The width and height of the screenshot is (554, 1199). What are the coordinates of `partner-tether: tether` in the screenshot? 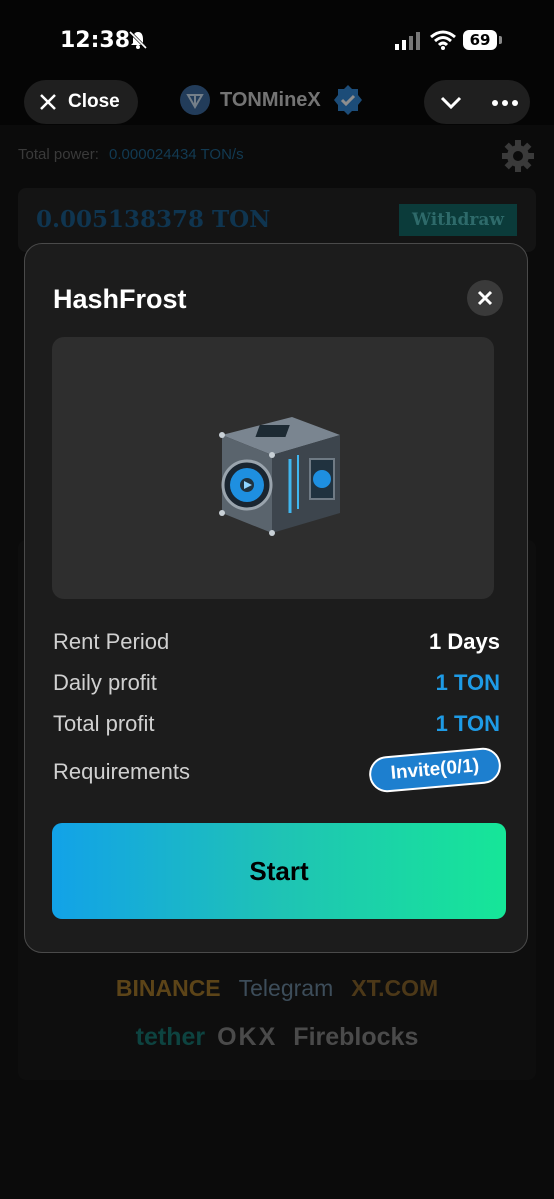 It's located at (170, 1037).